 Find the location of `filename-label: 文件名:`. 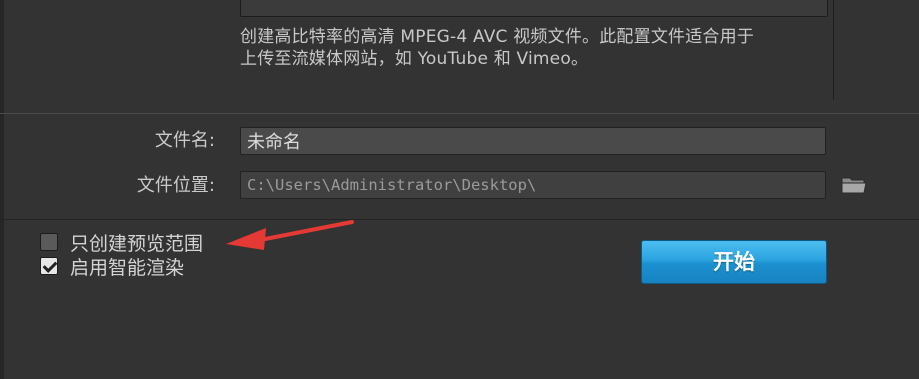

filename-label: 文件名: is located at coordinates (184, 140).